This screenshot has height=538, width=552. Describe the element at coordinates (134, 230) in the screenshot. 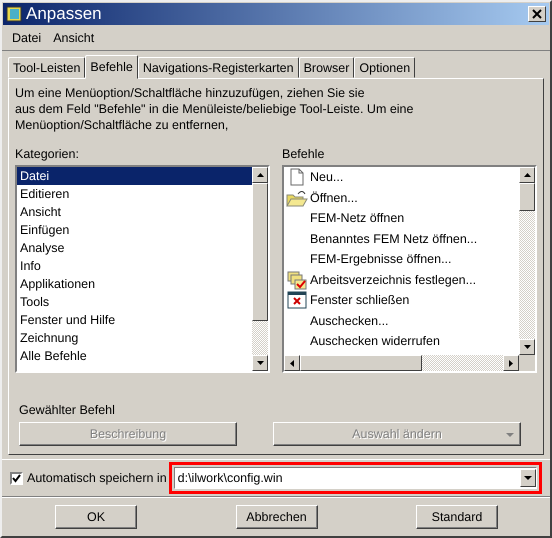

I see `category-item: Einfügen` at that location.